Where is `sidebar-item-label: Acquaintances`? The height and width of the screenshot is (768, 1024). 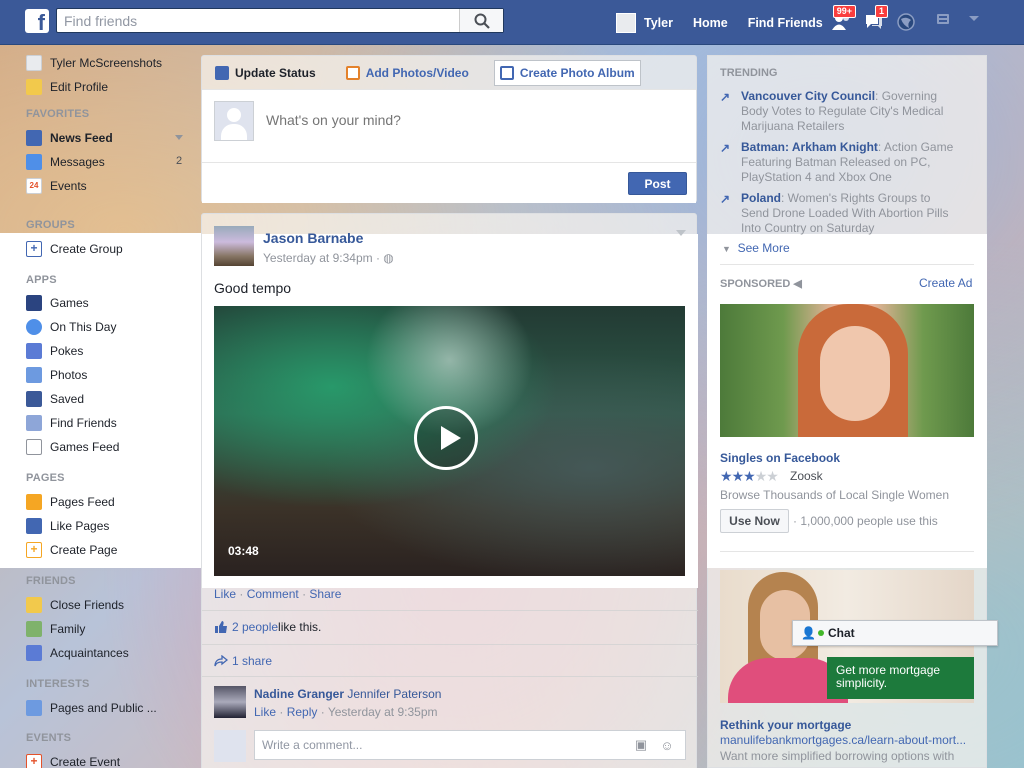
sidebar-item-label: Acquaintances is located at coordinates (89, 653).